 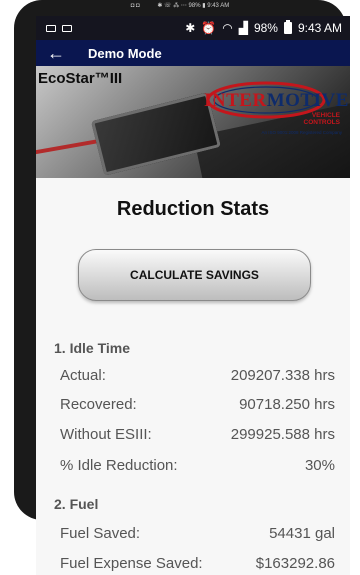 What do you see at coordinates (287, 27) in the screenshot?
I see `battery-icon` at bounding box center [287, 27].